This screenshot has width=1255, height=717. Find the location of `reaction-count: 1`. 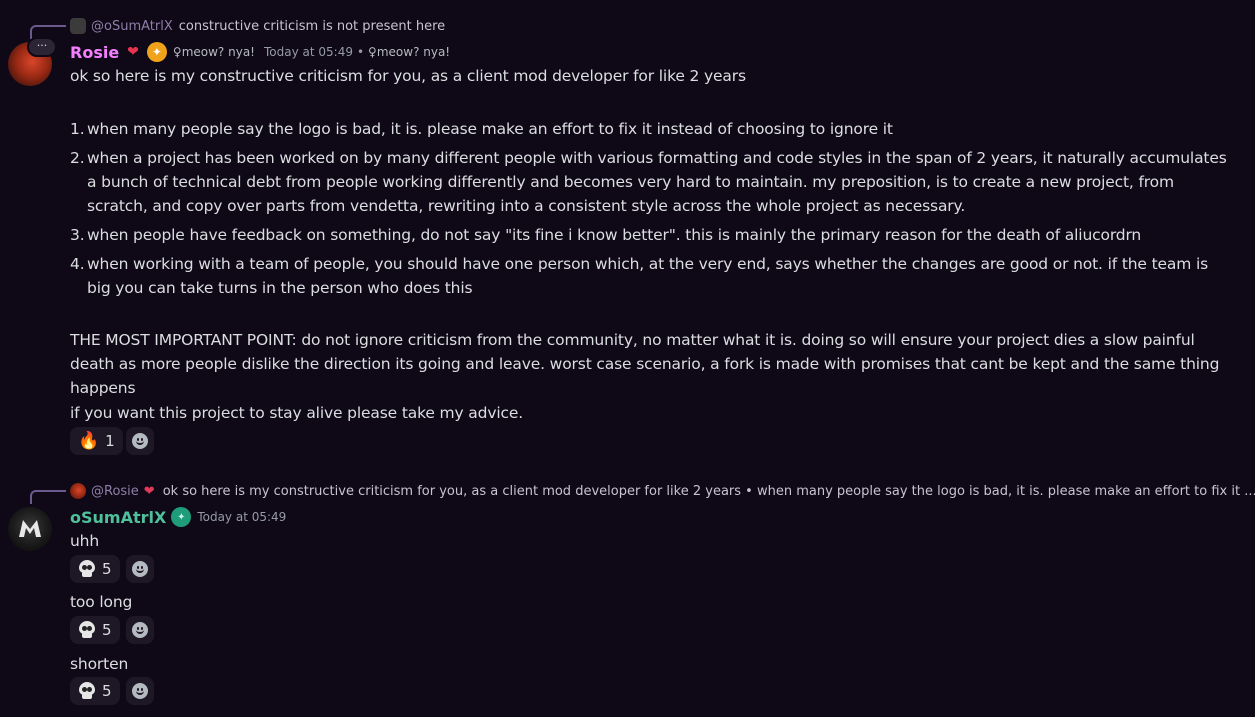

reaction-count: 1 is located at coordinates (110, 441).